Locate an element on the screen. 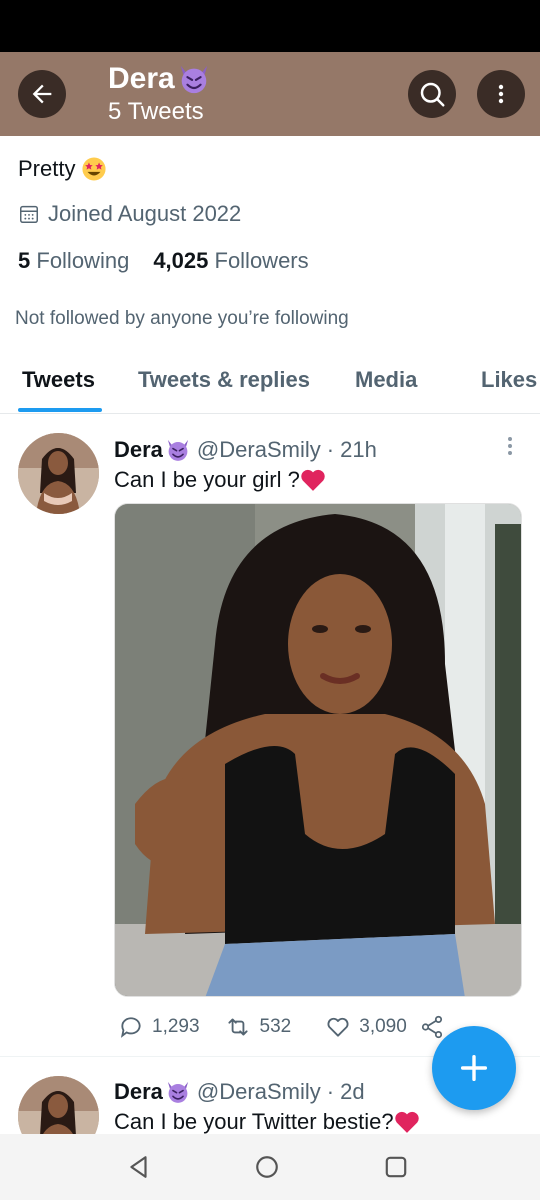 The height and width of the screenshot is (1200, 540). reply-icon is located at coordinates (130, 1027).